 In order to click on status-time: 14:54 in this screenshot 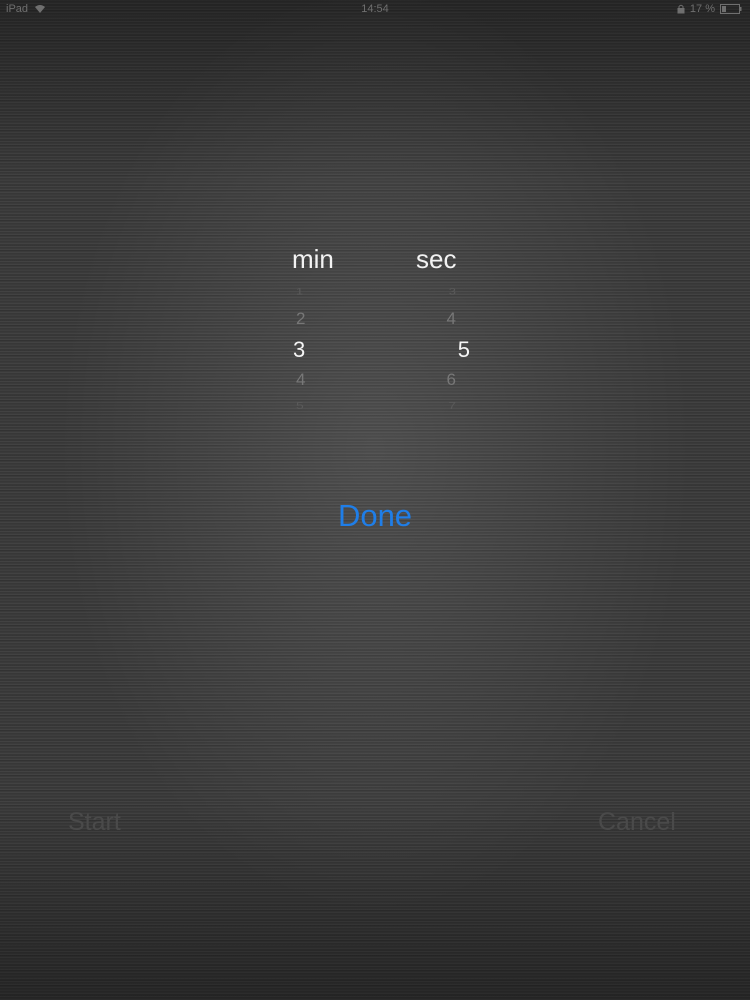, I will do `click(375, 9)`.